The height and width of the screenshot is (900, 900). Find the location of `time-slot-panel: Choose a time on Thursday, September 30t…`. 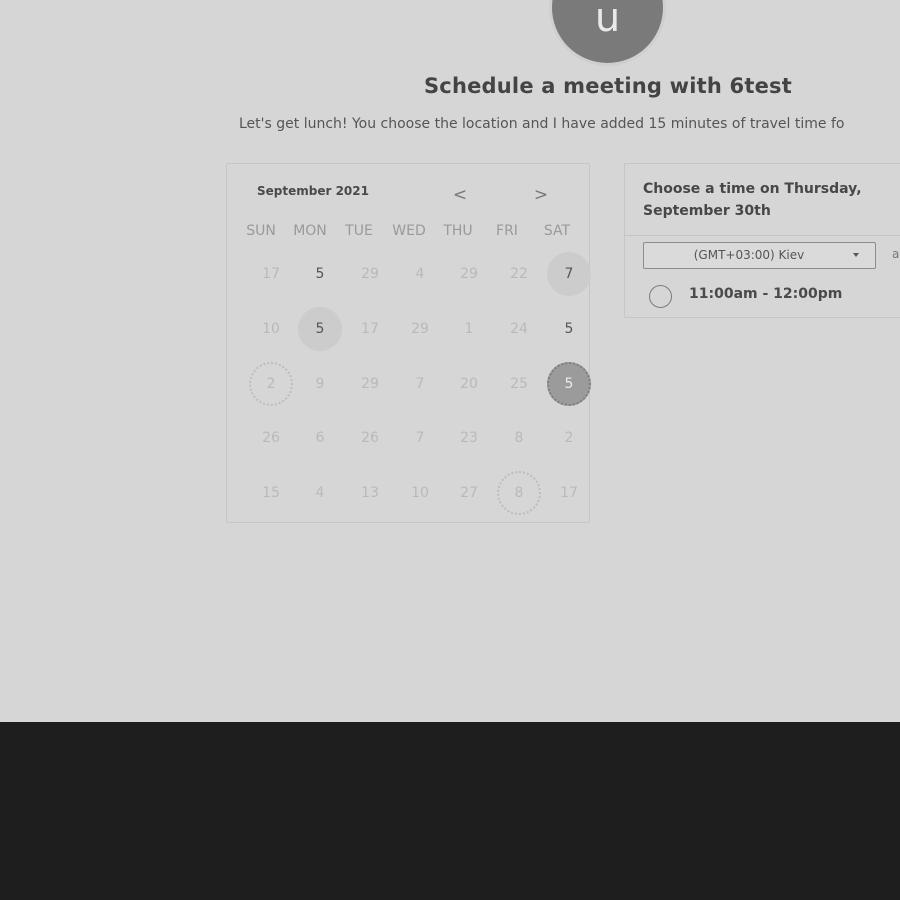

time-slot-panel: Choose a time on Thursday, September 30t… is located at coordinates (762, 240).